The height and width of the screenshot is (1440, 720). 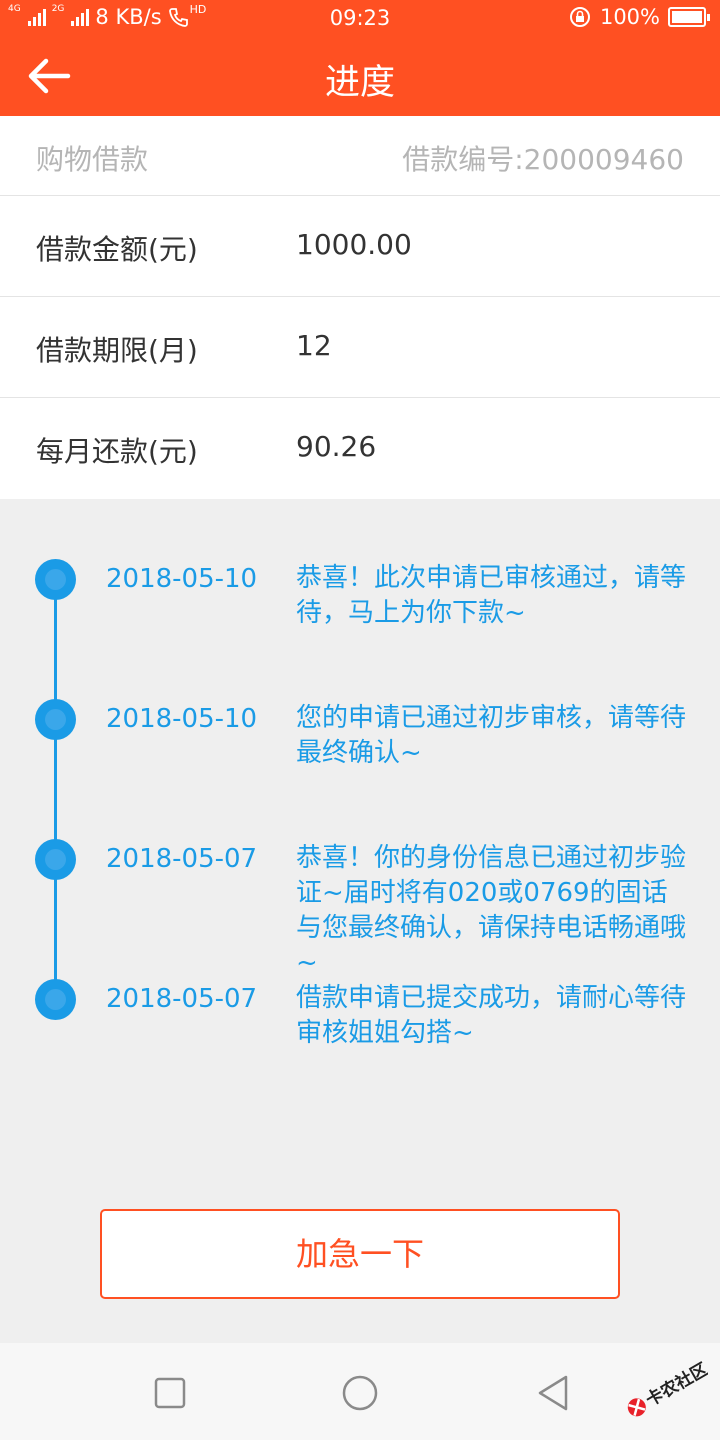 What do you see at coordinates (360, 347) in the screenshot?
I see `loan-term-row: 借款期限(月) 12` at bounding box center [360, 347].